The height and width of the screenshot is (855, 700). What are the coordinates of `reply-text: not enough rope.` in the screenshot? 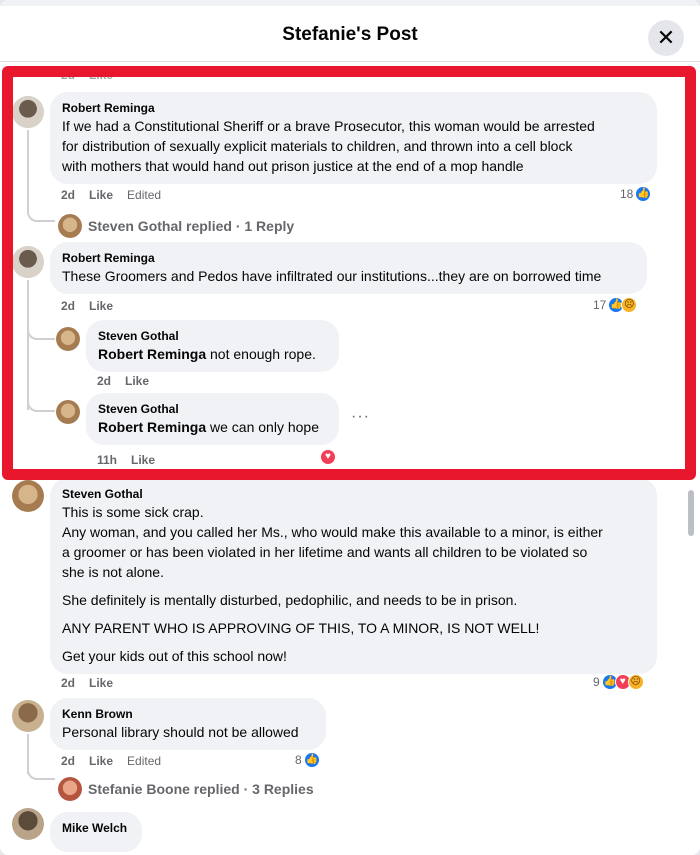 It's located at (261, 354).